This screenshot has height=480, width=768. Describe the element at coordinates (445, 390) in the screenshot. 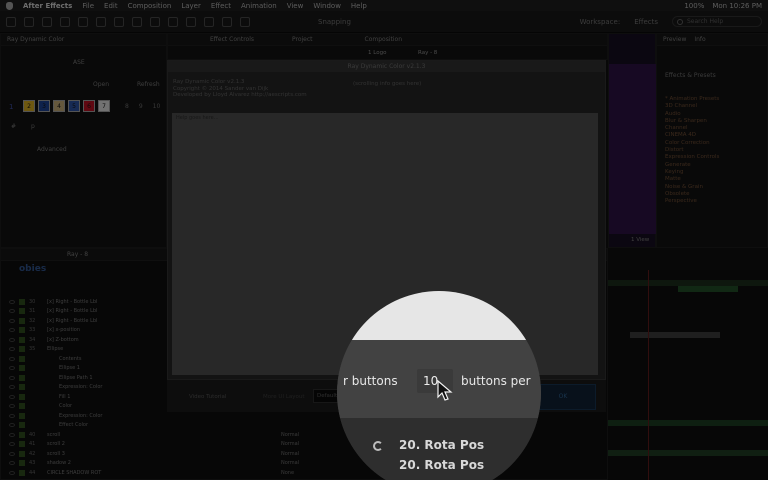

I see `mouse-cursor-icon` at that location.